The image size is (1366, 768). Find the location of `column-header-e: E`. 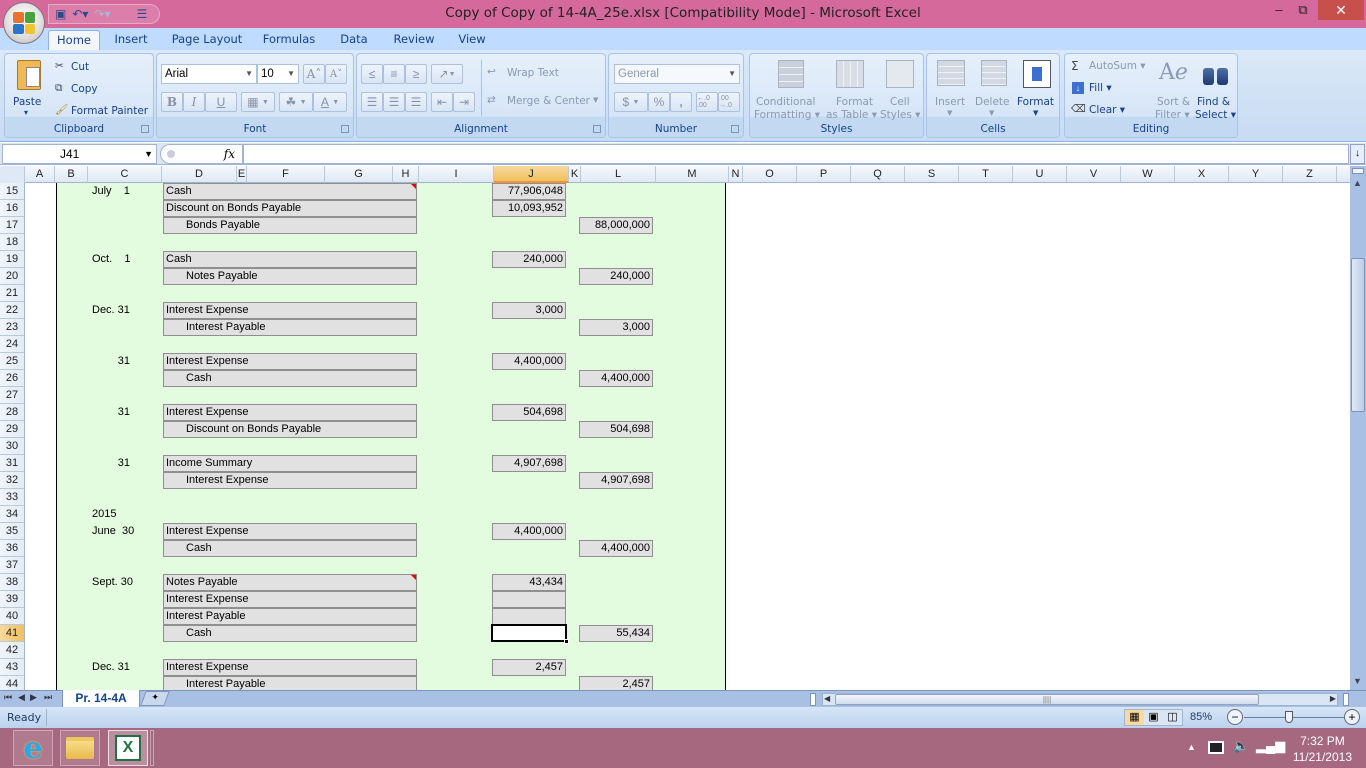

column-header-e: E is located at coordinates (242, 174).